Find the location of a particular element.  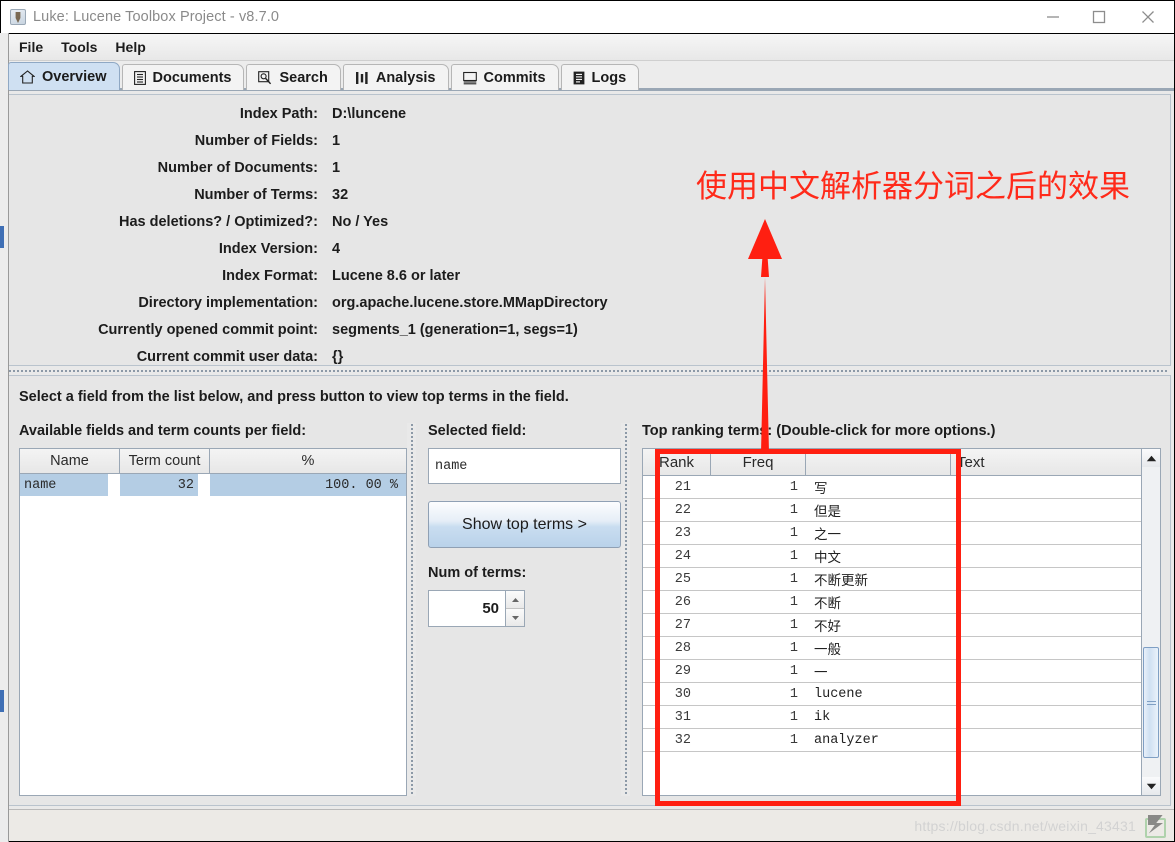

spinner-down-icon is located at coordinates (515, 617).